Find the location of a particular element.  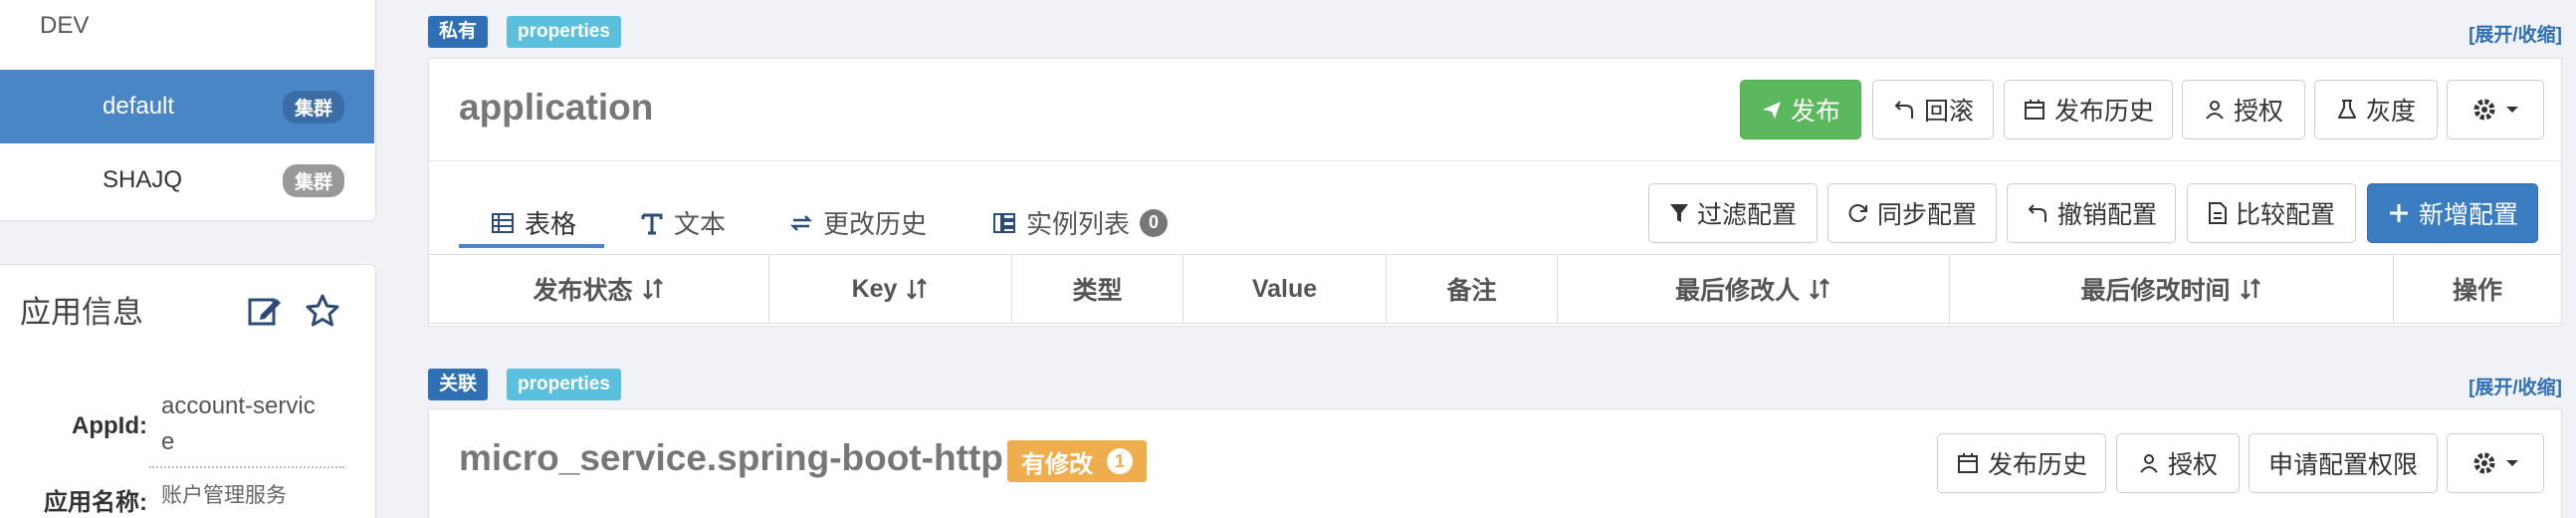

appname-label: 应用名称: is located at coordinates (95, 502).